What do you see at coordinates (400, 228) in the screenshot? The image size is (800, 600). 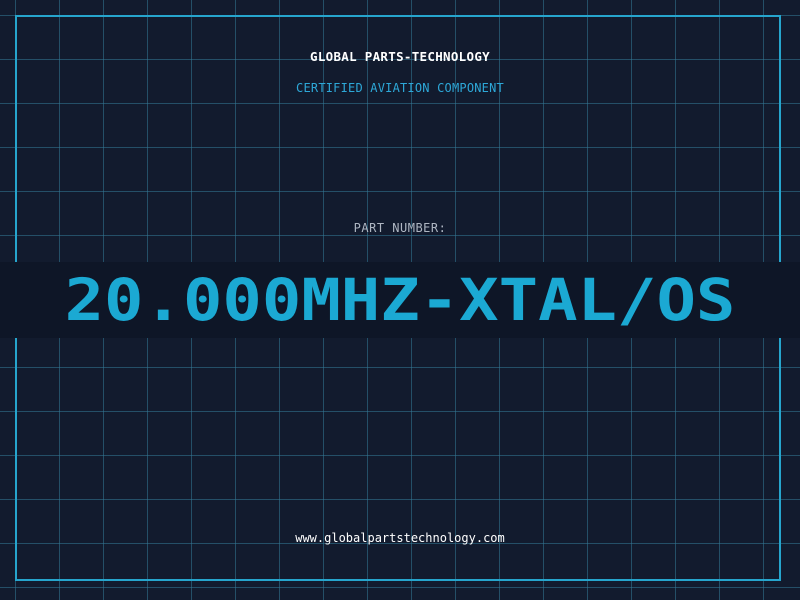 I see `part-number-label: PART NUMBER:` at bounding box center [400, 228].